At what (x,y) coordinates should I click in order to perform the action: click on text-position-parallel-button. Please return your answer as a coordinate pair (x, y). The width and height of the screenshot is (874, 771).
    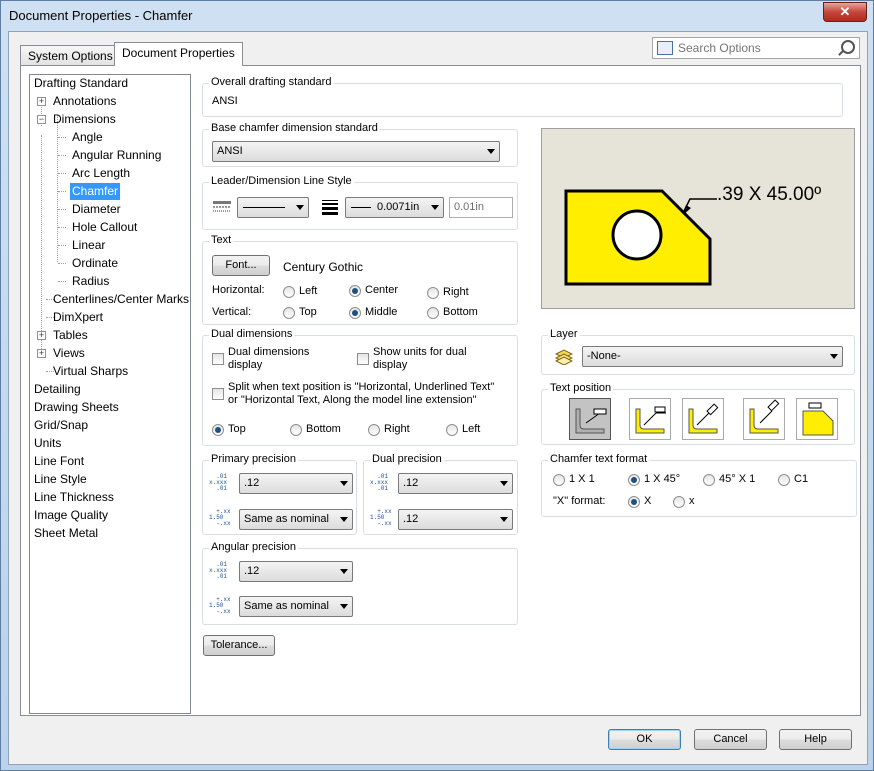
    Looking at the image, I should click on (764, 419).